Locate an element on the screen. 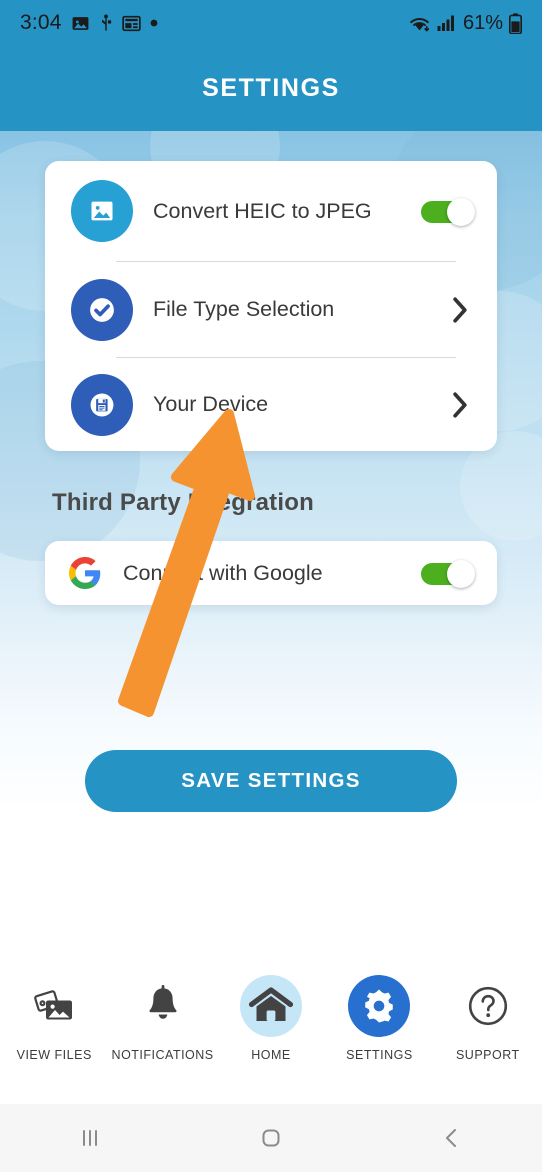  status-bar-right: 61% is located at coordinates (465, 23).